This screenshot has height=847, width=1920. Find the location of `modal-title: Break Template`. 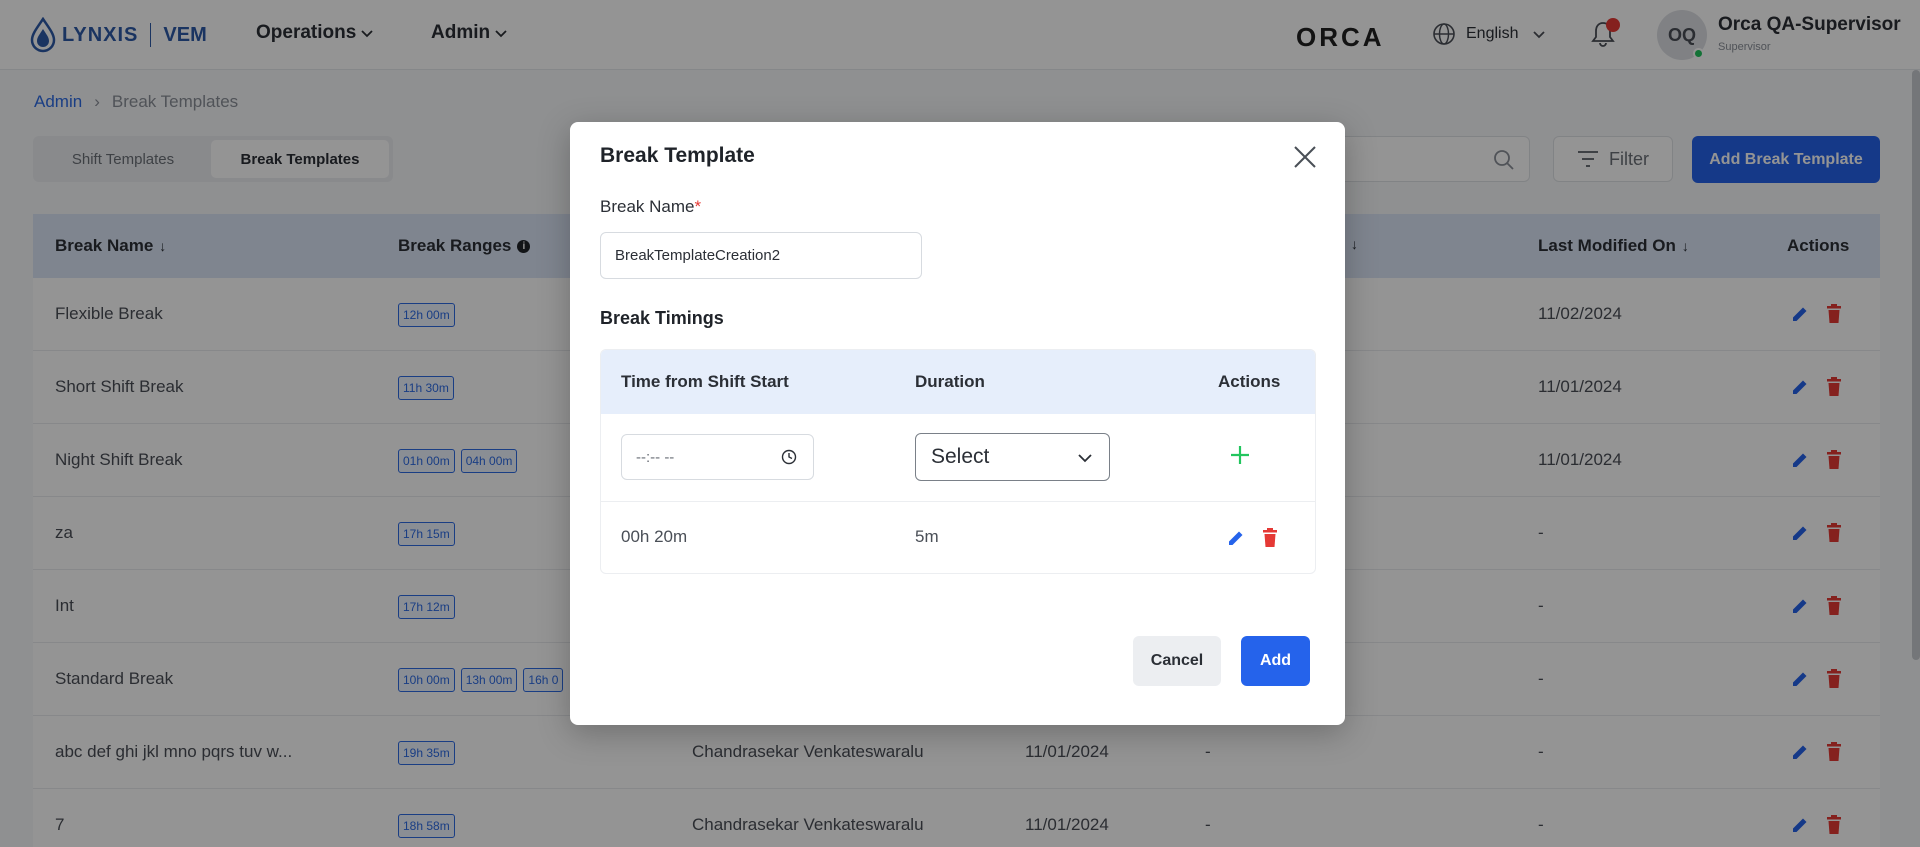

modal-title: Break Template is located at coordinates (677, 155).